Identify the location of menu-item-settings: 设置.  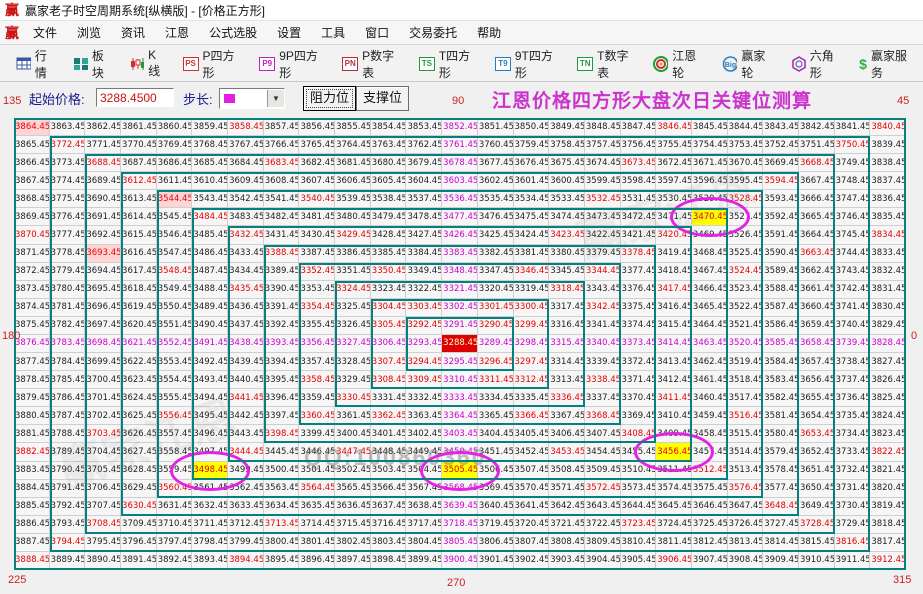
(289, 32).